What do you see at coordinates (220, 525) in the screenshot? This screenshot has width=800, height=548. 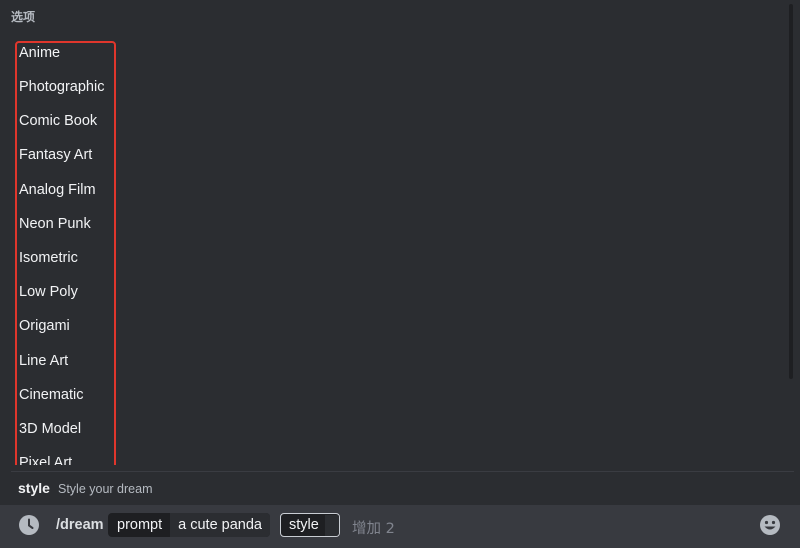 I see `param-prompt-value: a cute panda` at bounding box center [220, 525].